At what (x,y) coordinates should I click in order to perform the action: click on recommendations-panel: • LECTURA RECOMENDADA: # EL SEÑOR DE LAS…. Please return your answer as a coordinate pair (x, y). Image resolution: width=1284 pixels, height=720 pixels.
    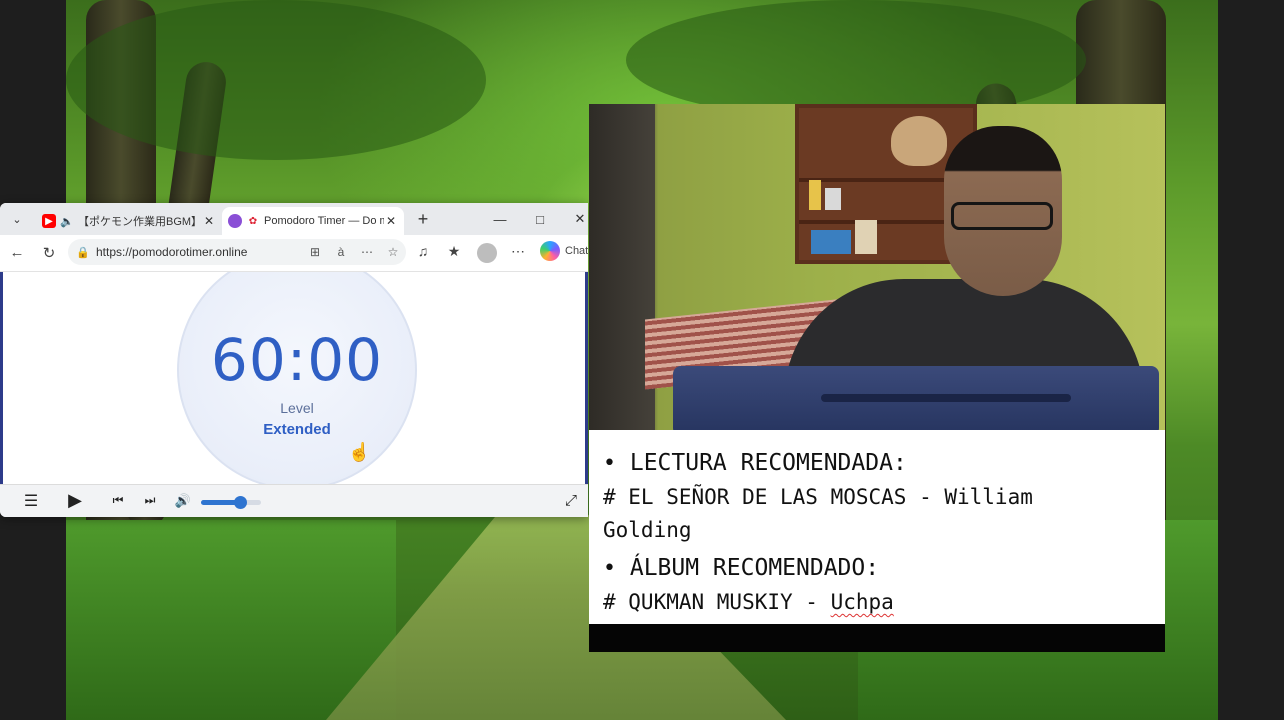
    Looking at the image, I should click on (877, 527).